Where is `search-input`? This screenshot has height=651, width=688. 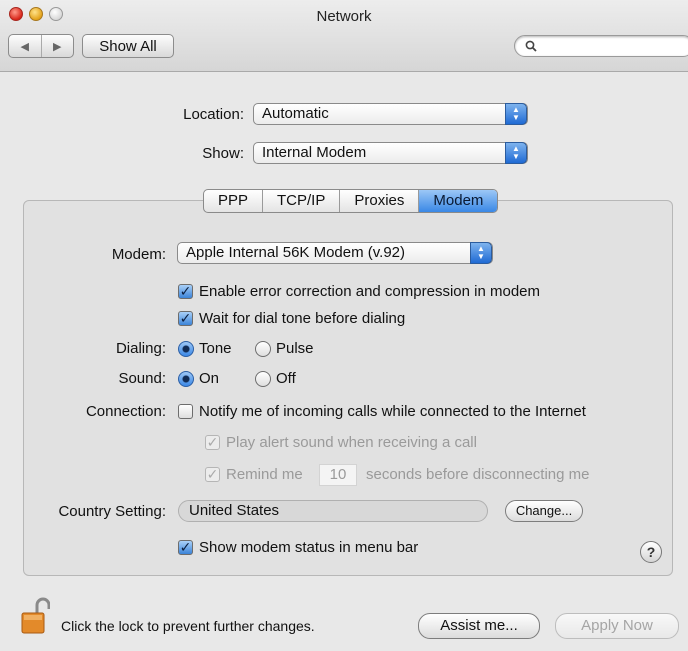
search-input is located at coordinates (601, 46).